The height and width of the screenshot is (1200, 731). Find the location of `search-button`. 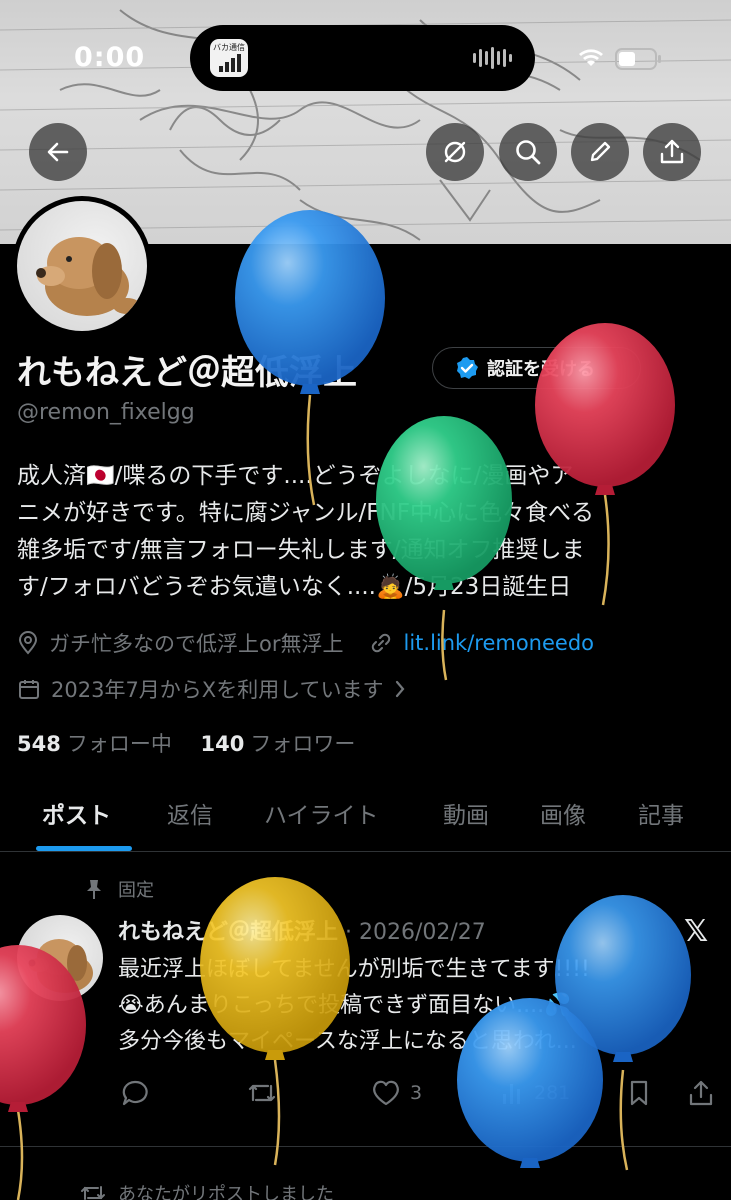

search-button is located at coordinates (528, 152).